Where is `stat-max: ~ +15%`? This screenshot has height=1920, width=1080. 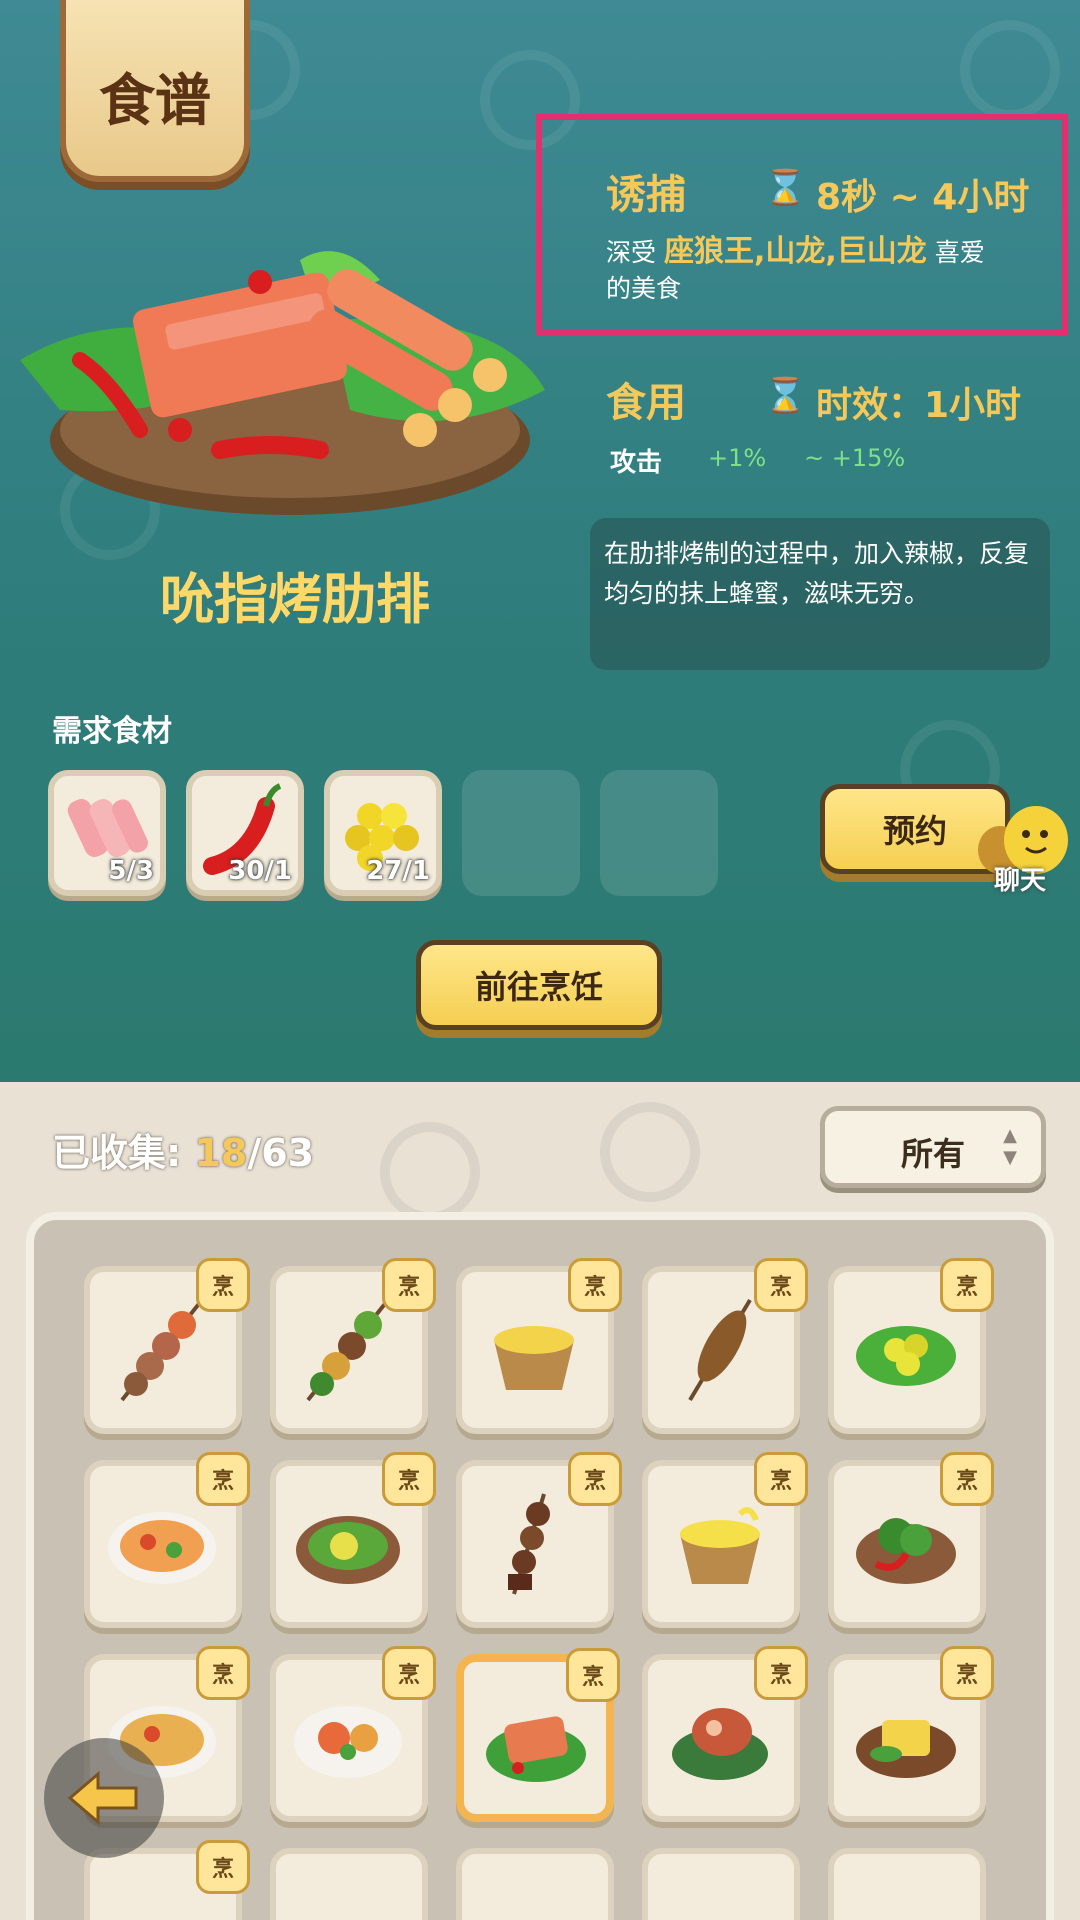
stat-max: ~ +15% is located at coordinates (855, 458).